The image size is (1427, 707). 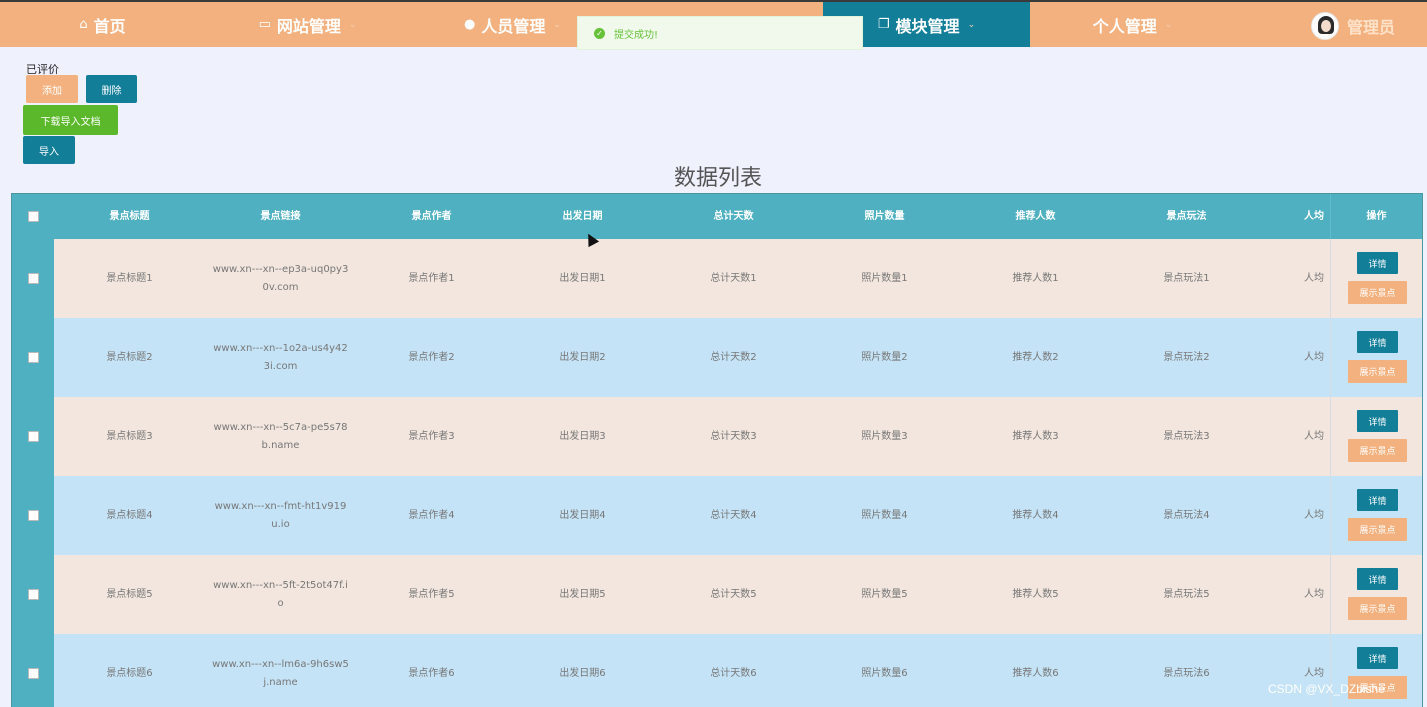 What do you see at coordinates (733, 673) in the screenshot?
I see `table-cell: 总计天数6` at bounding box center [733, 673].